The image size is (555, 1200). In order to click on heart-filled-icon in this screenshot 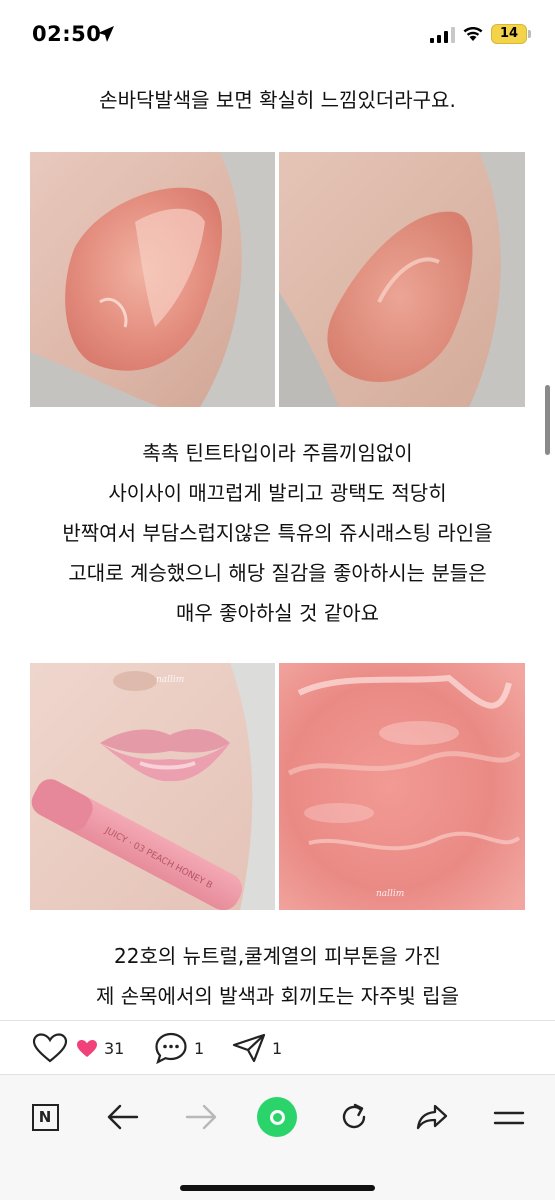, I will do `click(87, 1048)`.